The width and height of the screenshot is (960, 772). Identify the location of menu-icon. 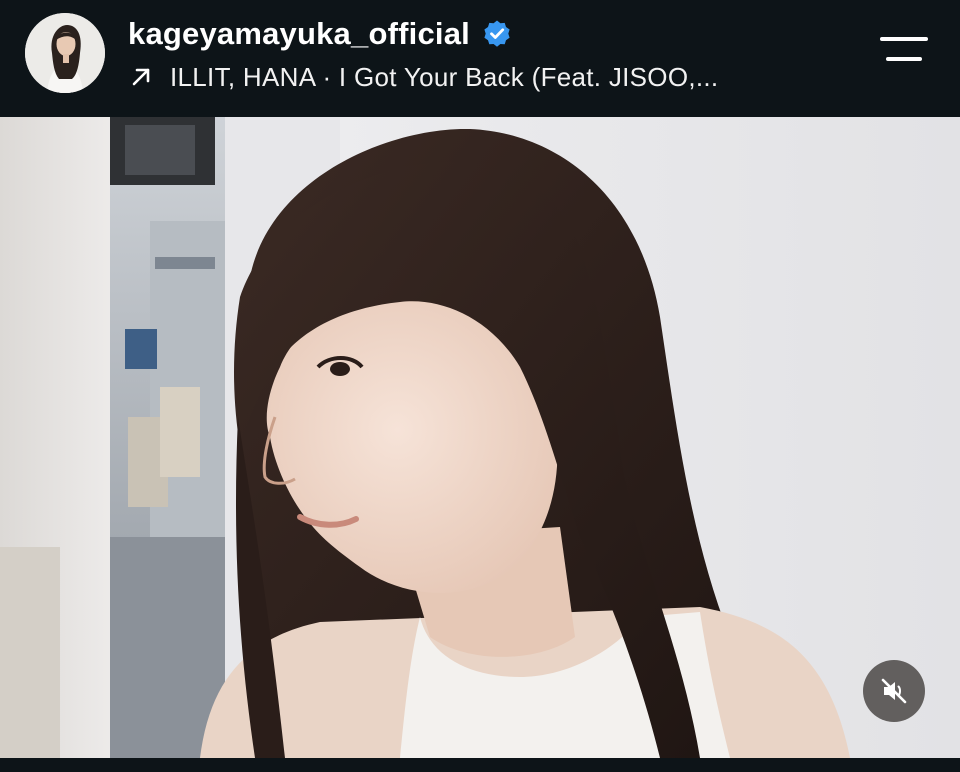
(904, 51).